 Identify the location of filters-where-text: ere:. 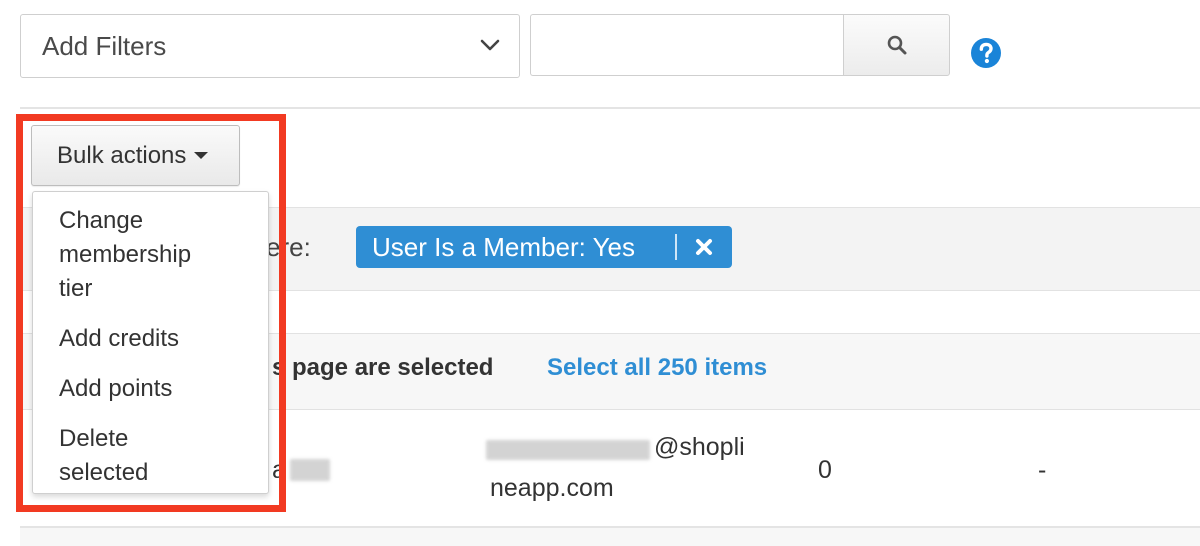
(288, 247).